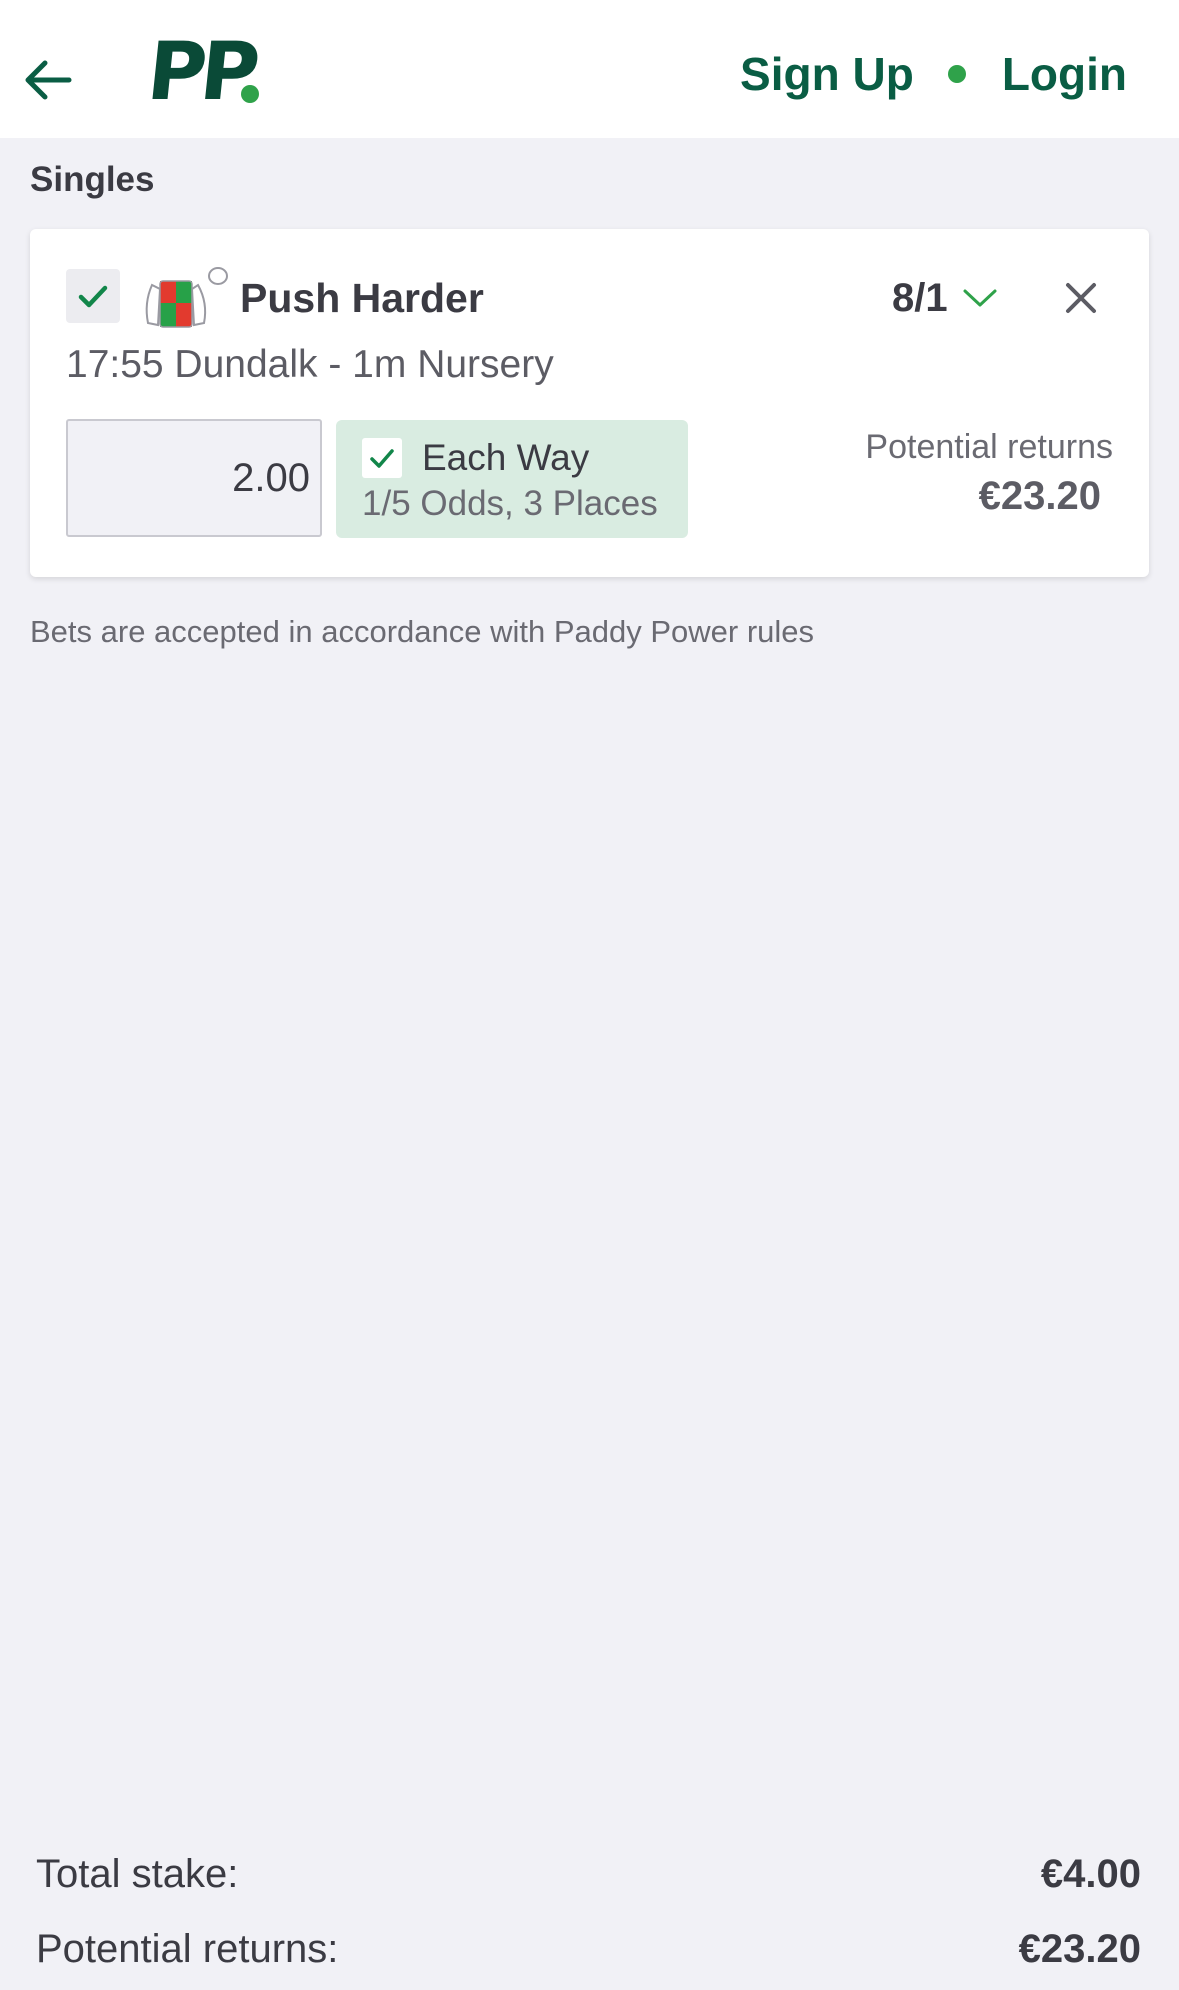 The image size is (1179, 1990). What do you see at coordinates (137, 1874) in the screenshot?
I see `total-stake-label: Total stake:` at bounding box center [137, 1874].